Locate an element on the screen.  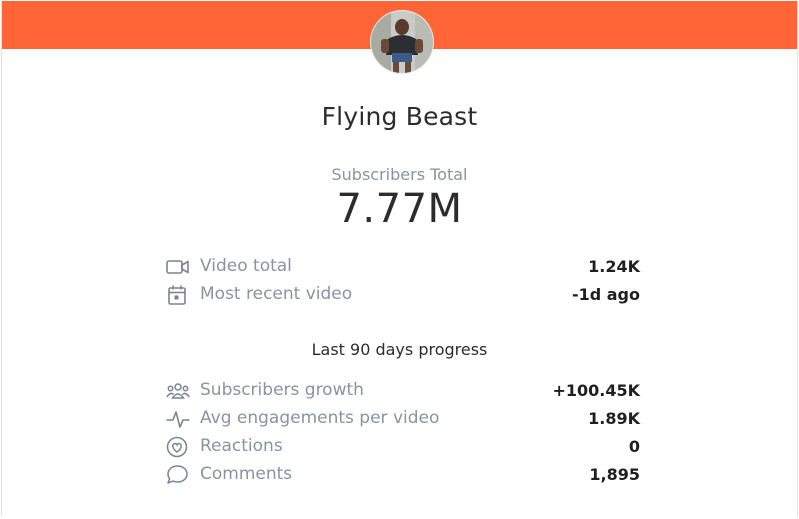
progress-section-title: Last 90 days progress is located at coordinates (399, 349).